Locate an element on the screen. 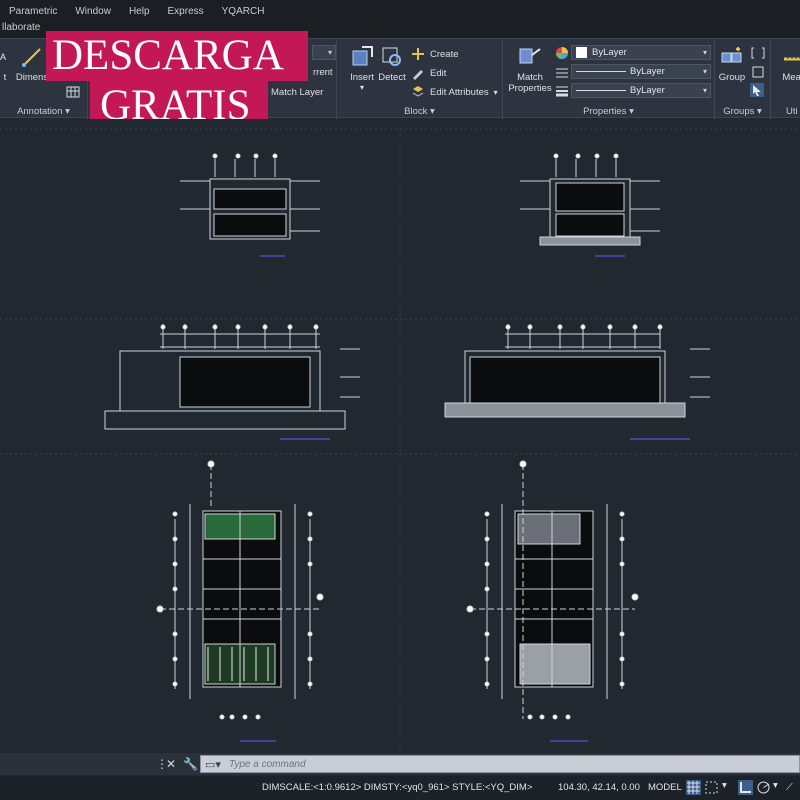 Image resolution: width=800 pixels, height=800 pixels. promo-banner: DESCARGA GRATIS is located at coordinates (178, 81).